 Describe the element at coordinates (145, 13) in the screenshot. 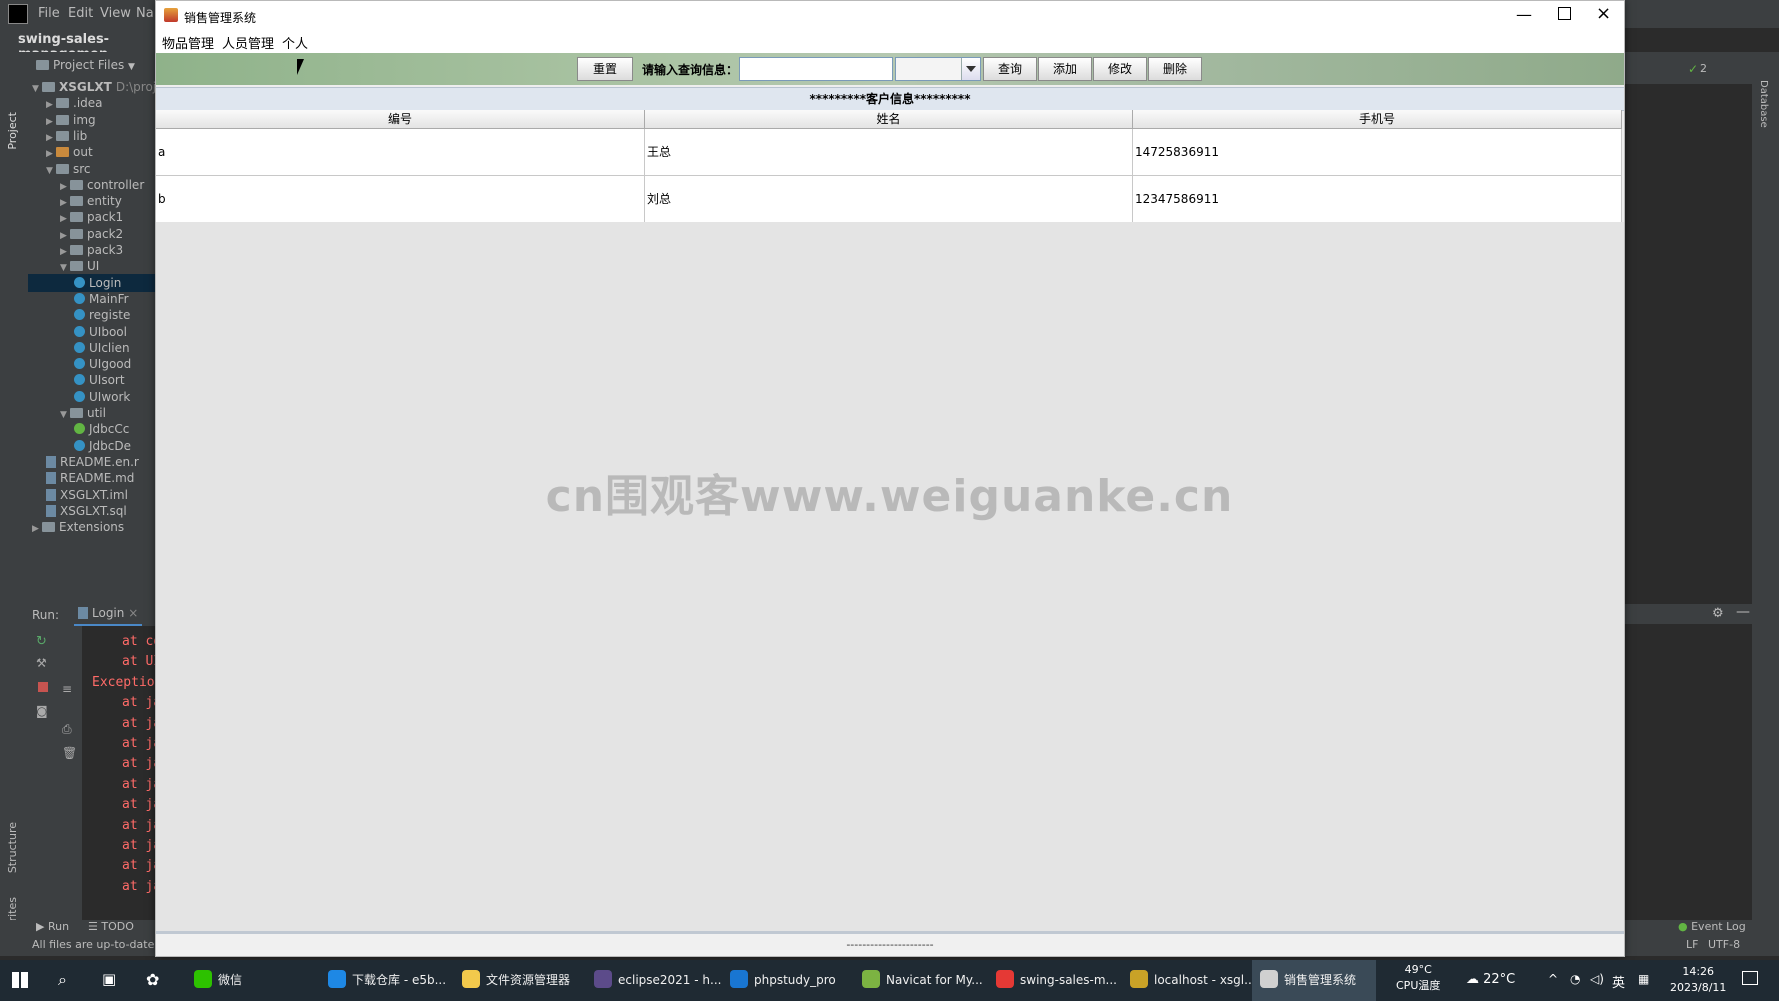

I see `ide-menu-navigate: Na` at that location.